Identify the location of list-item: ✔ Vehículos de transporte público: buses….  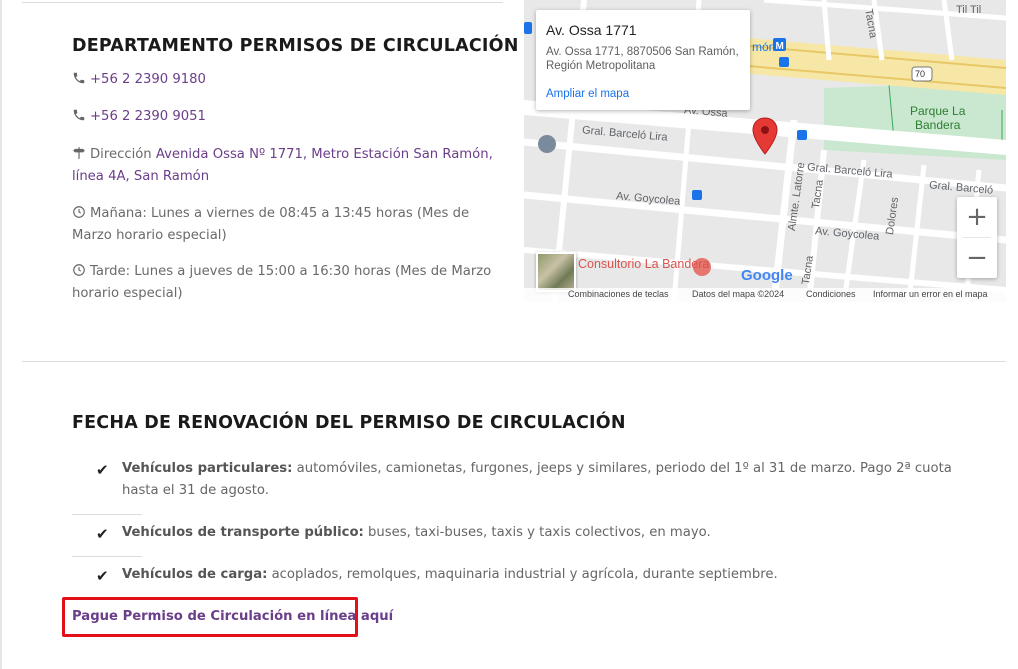
(517, 533).